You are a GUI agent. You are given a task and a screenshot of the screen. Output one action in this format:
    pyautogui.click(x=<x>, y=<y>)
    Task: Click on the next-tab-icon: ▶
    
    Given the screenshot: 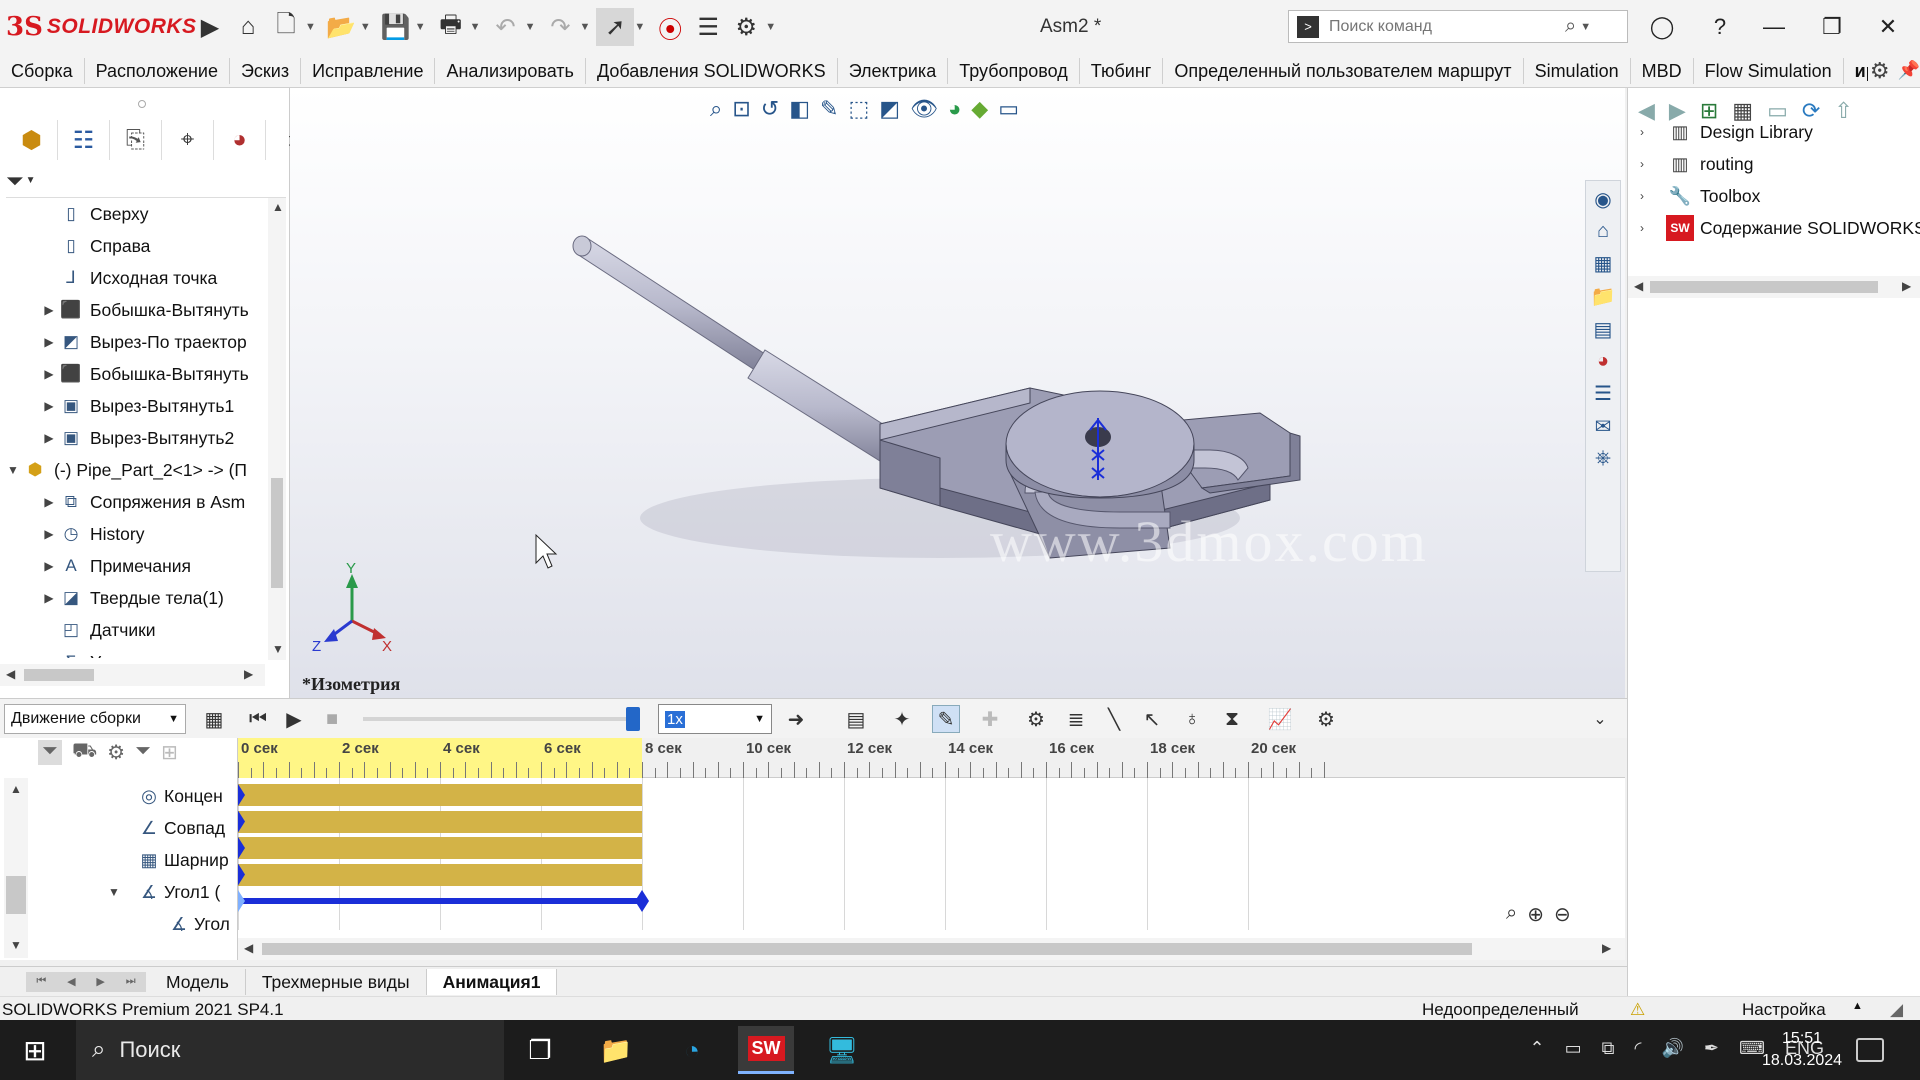 What is the action you would take?
    pyautogui.click(x=100, y=981)
    